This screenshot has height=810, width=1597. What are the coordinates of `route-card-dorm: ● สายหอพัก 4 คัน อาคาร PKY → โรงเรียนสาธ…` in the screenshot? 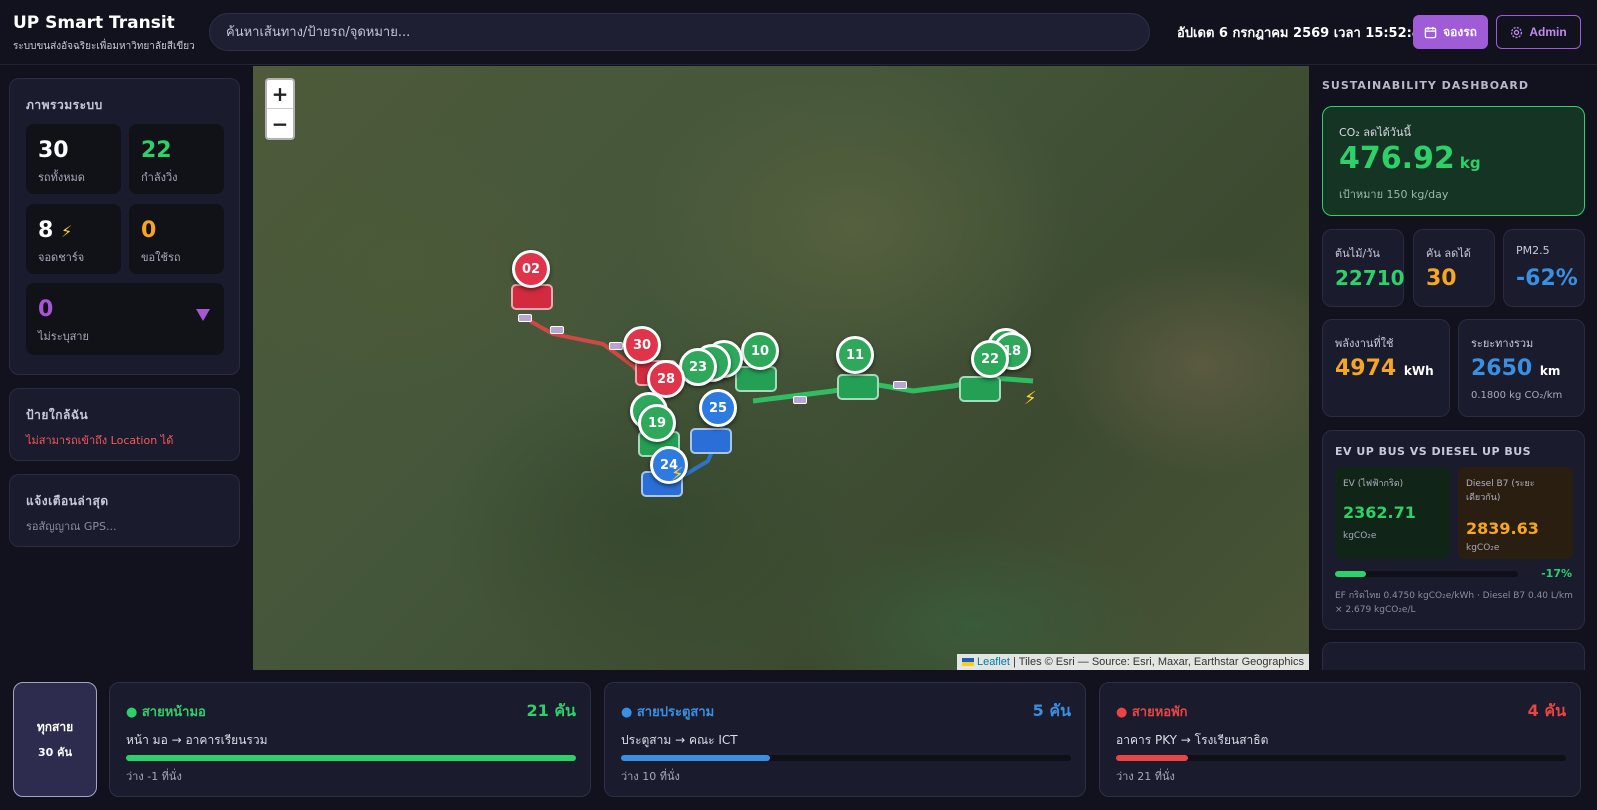 It's located at (1340, 739).